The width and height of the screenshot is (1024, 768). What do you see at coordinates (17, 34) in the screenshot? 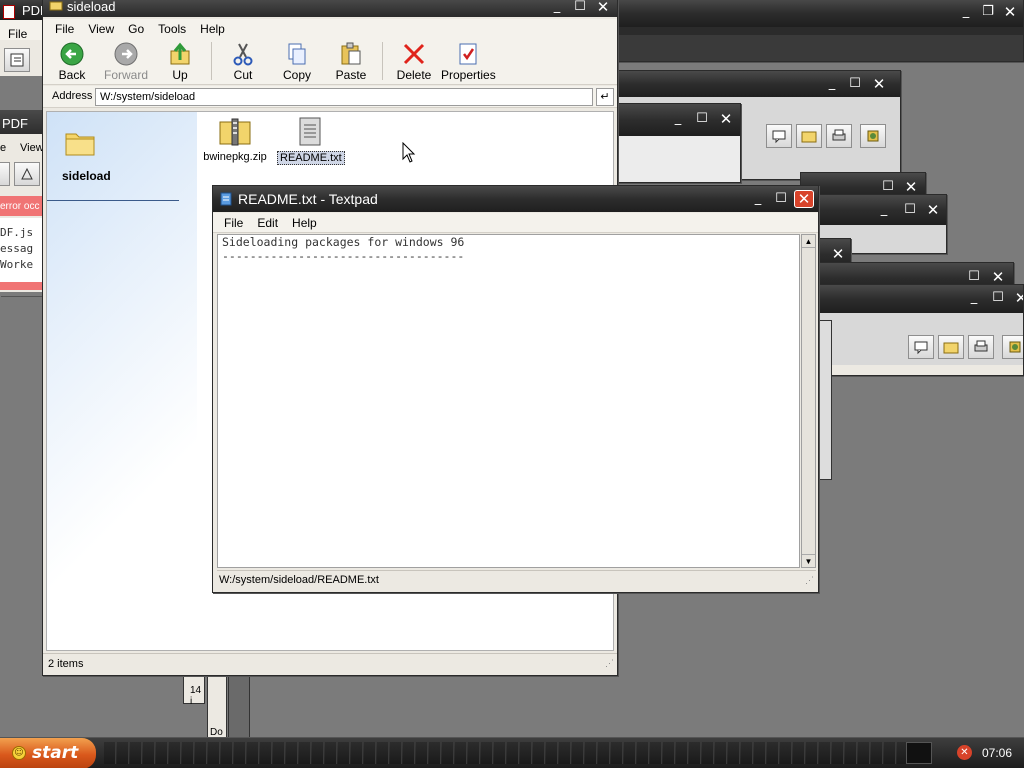
I see `pdf-menu-file: File` at bounding box center [17, 34].